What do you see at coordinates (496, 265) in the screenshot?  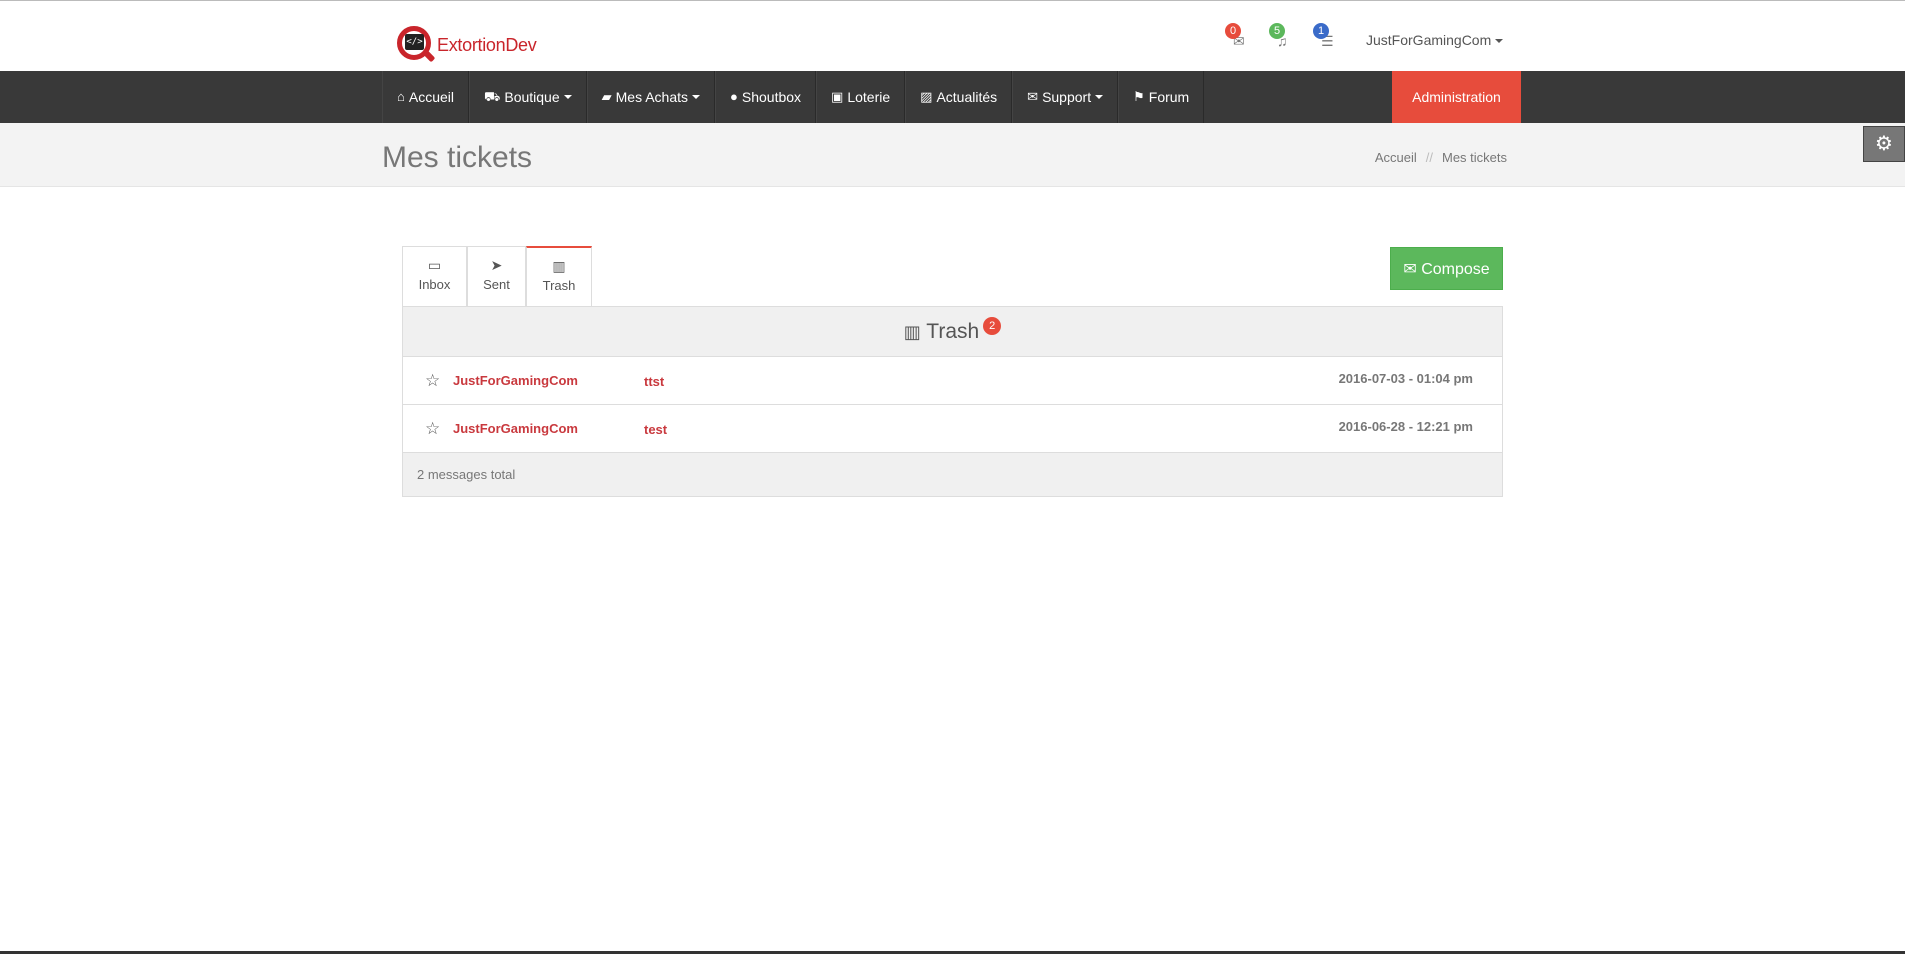 I see `send-icon: ➤` at bounding box center [496, 265].